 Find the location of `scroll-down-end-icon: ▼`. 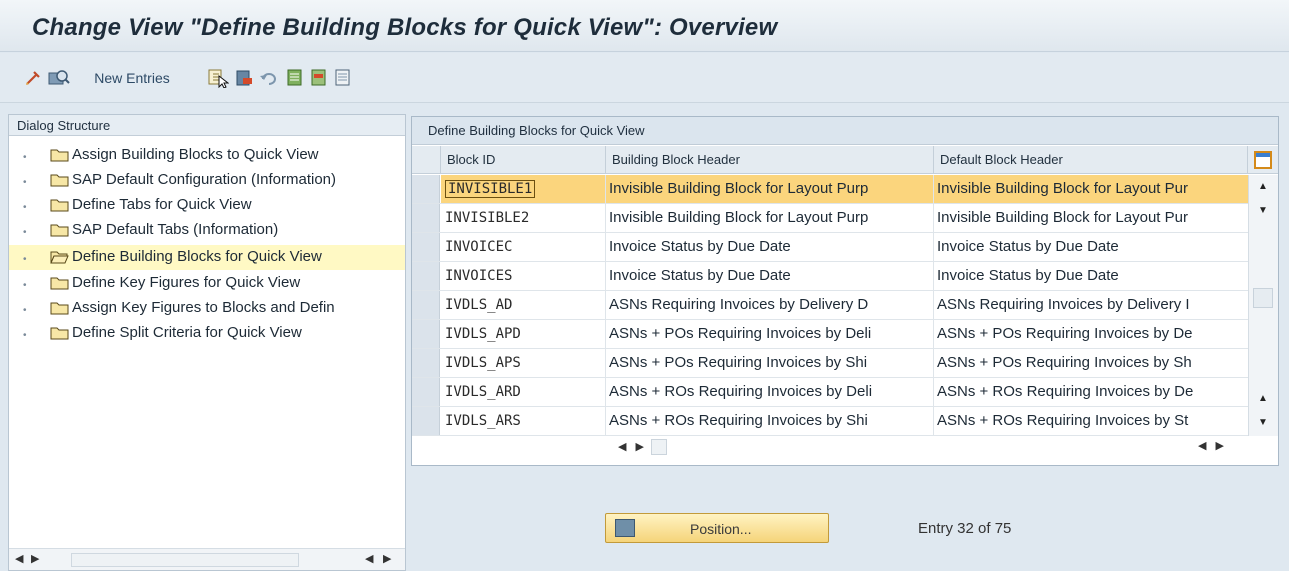

scroll-down-end-icon: ▼ is located at coordinates (1263, 422).